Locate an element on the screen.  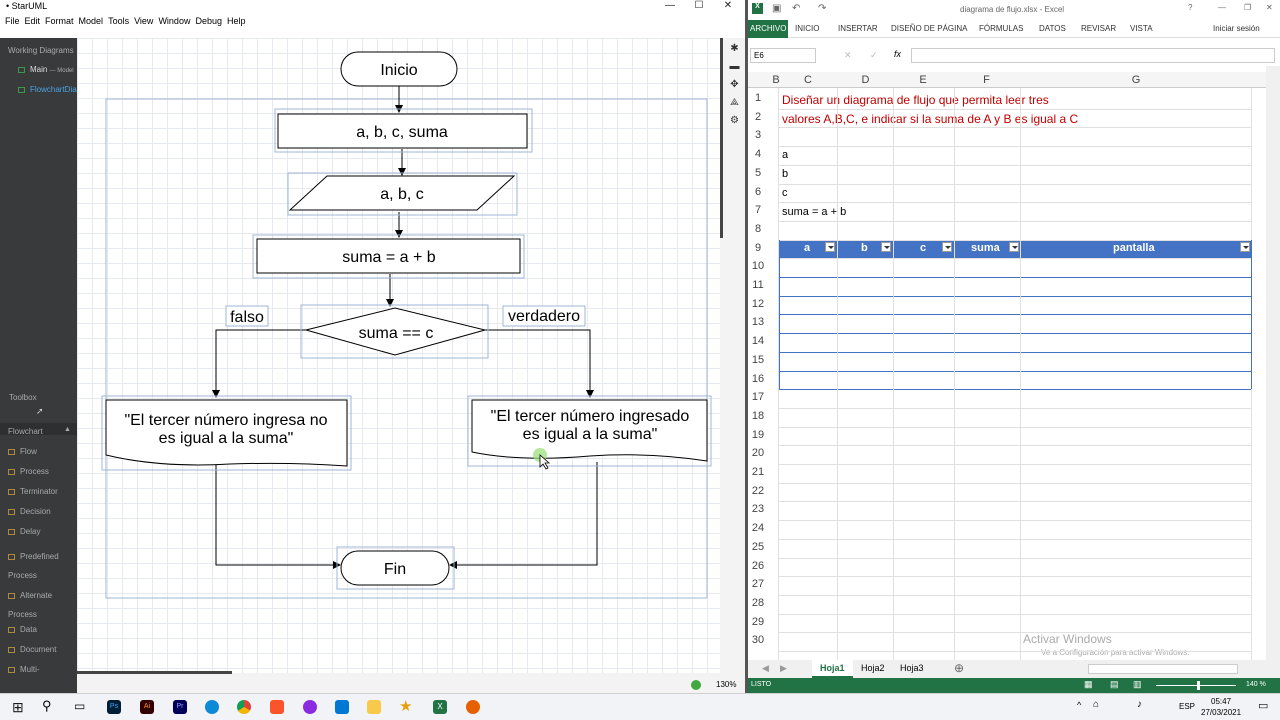
tab-archivo: ARCHIVO is located at coordinates (768, 29).